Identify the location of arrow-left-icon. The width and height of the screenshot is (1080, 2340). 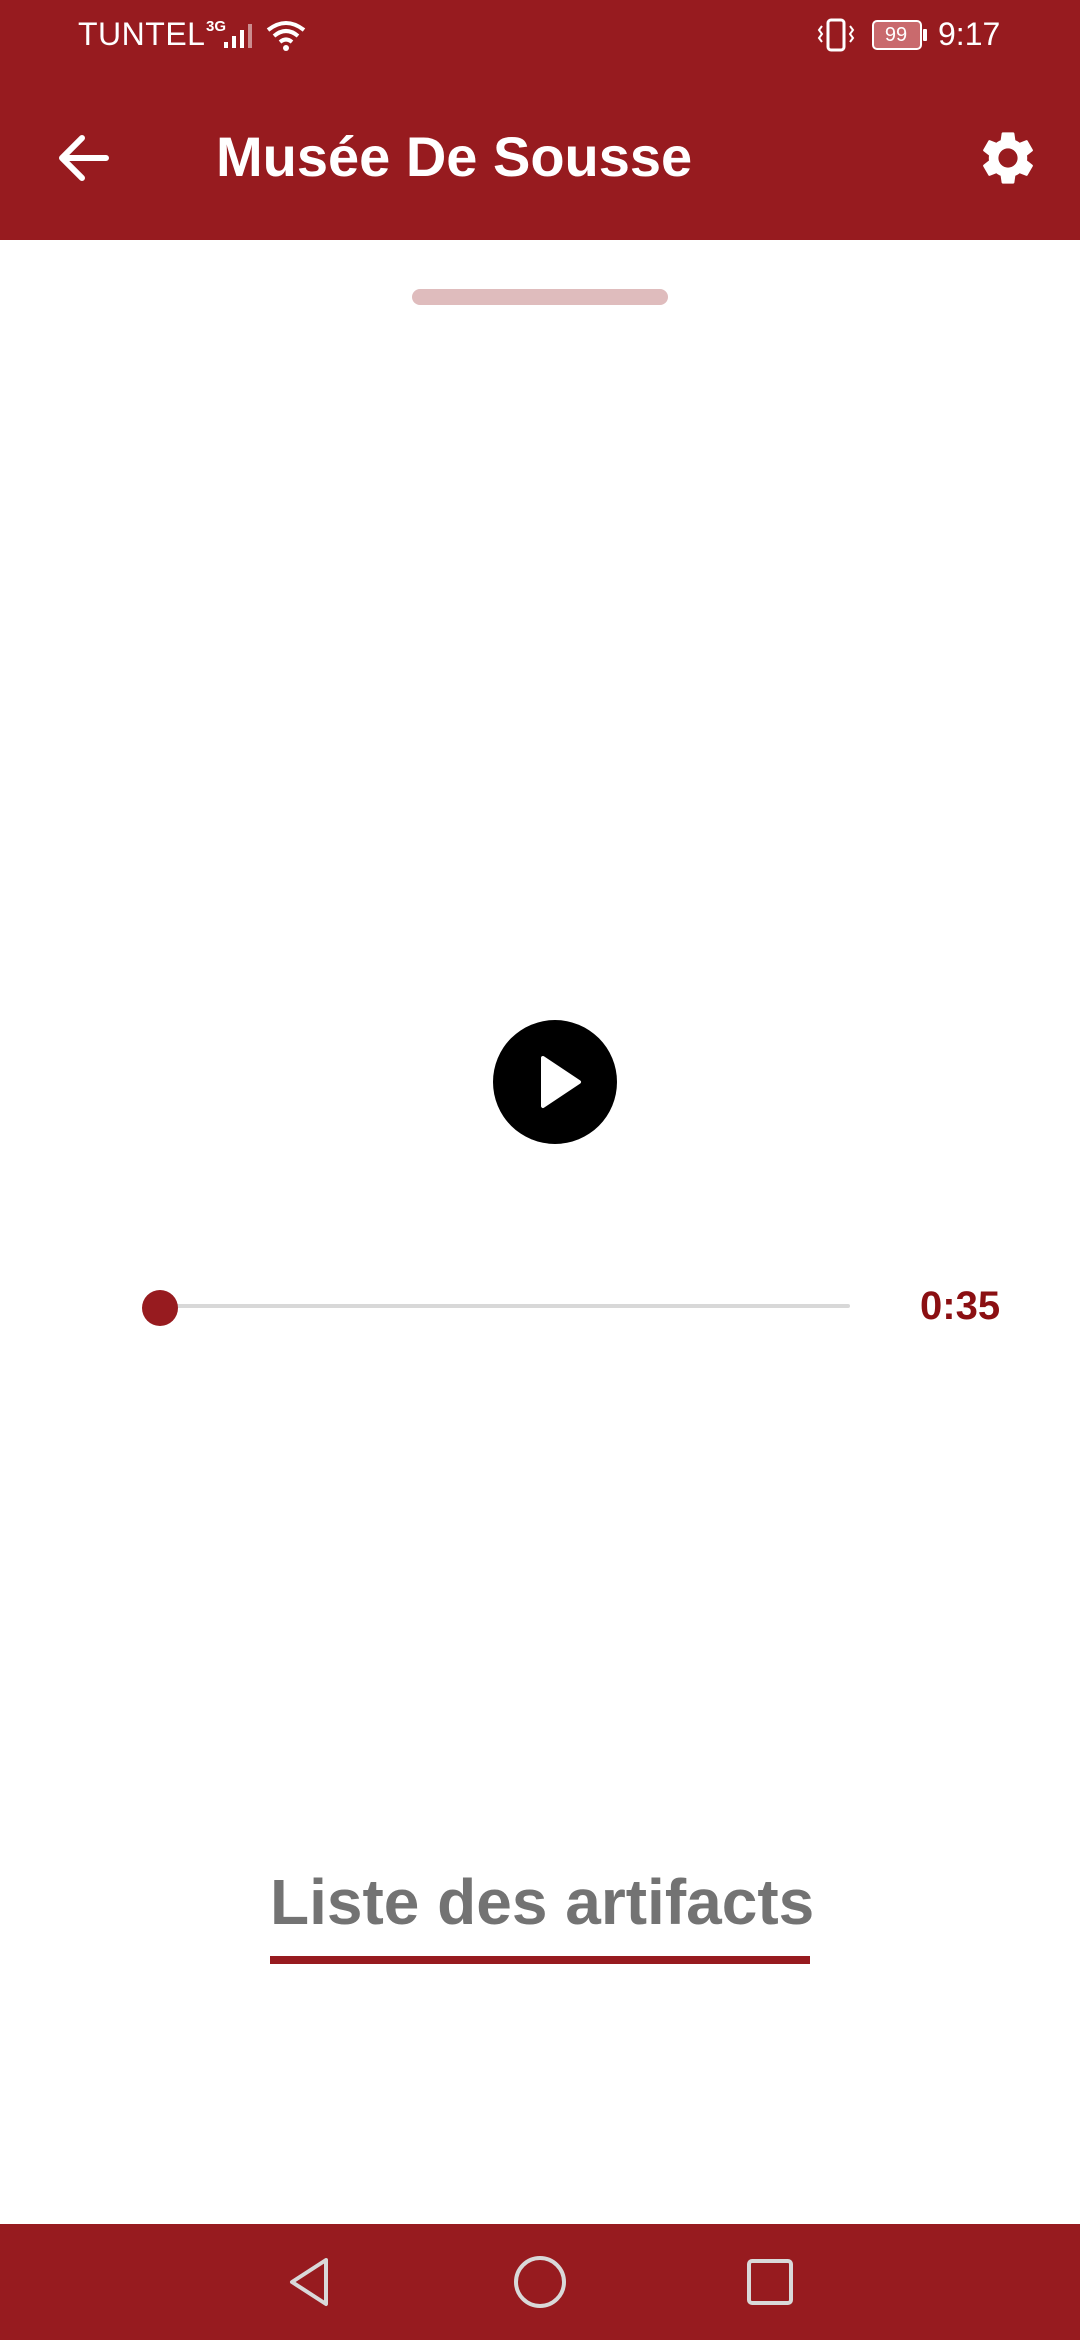
(84, 158).